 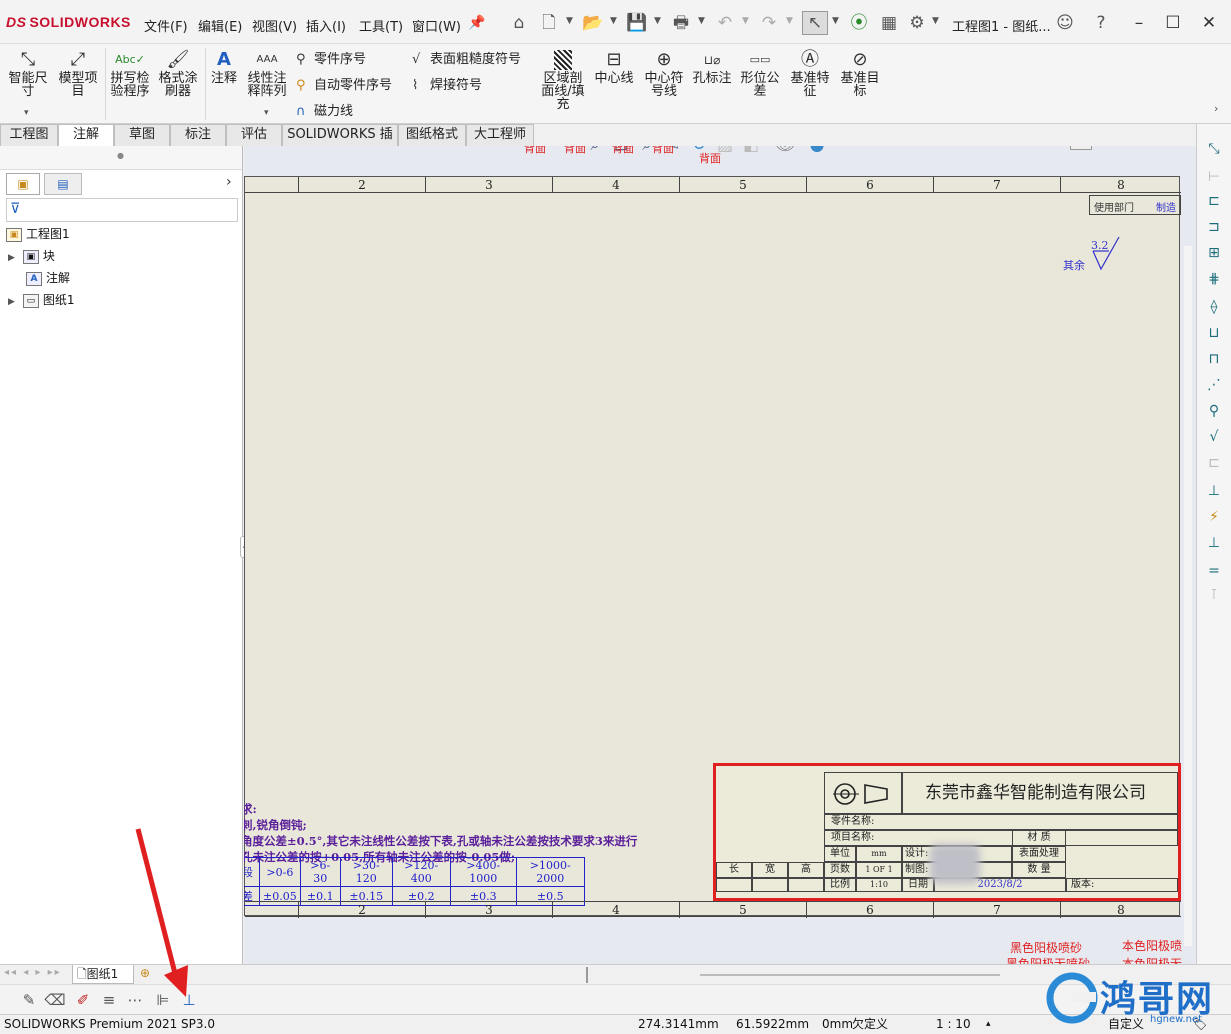 What do you see at coordinates (130, 74) in the screenshot?
I see `spell-checker-button: Abc✓ 拼写检验程序` at bounding box center [130, 74].